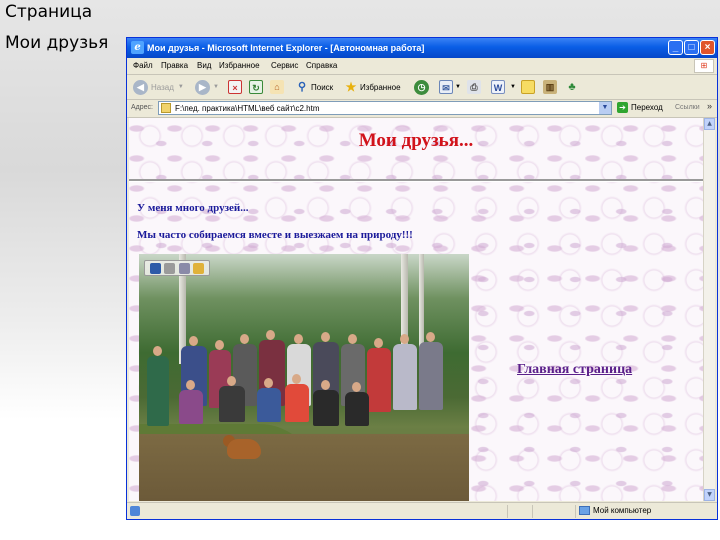  I want to click on menu-edit: Правка, so click(174, 65).